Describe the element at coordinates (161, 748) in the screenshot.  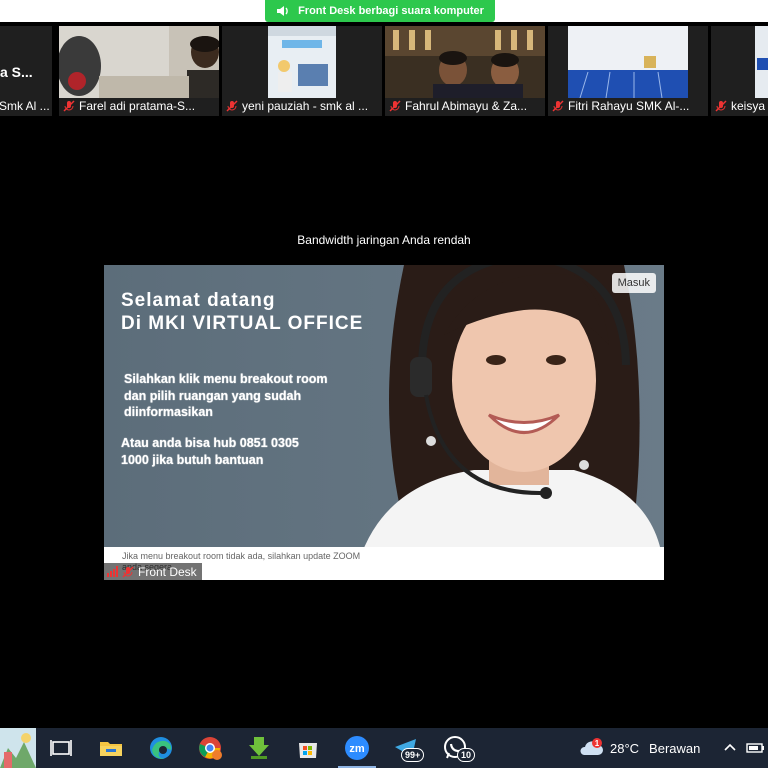
I see `edge-icon` at that location.